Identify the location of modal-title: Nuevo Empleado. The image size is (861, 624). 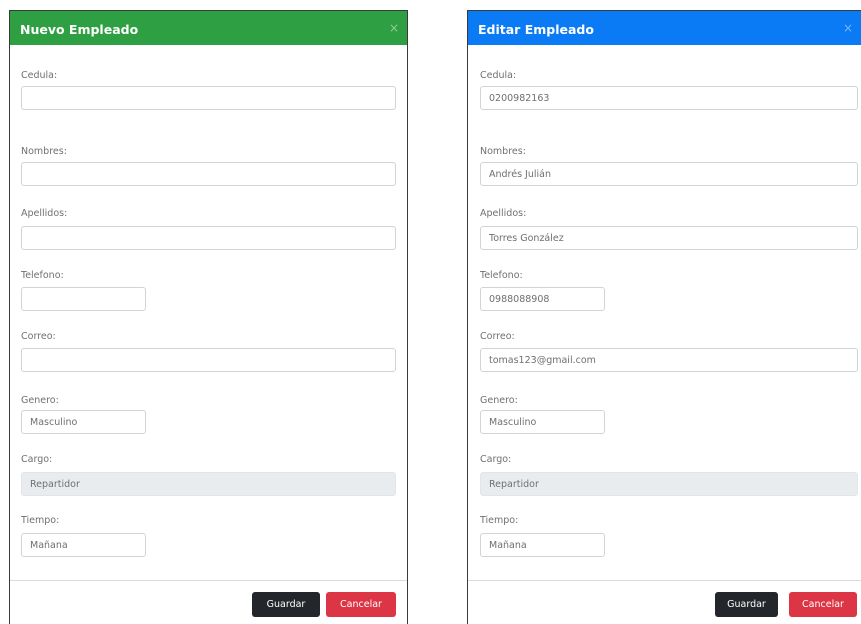
(79, 29).